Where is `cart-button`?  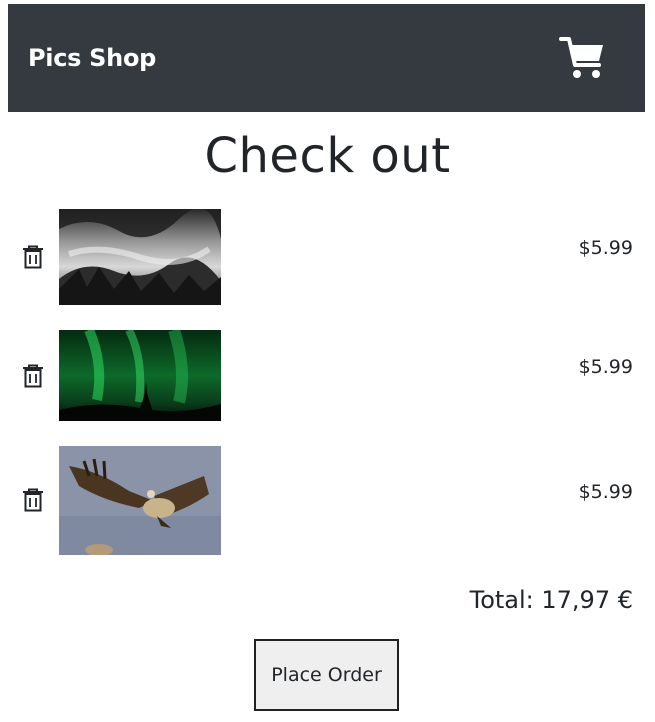
cart-button is located at coordinates (582, 58).